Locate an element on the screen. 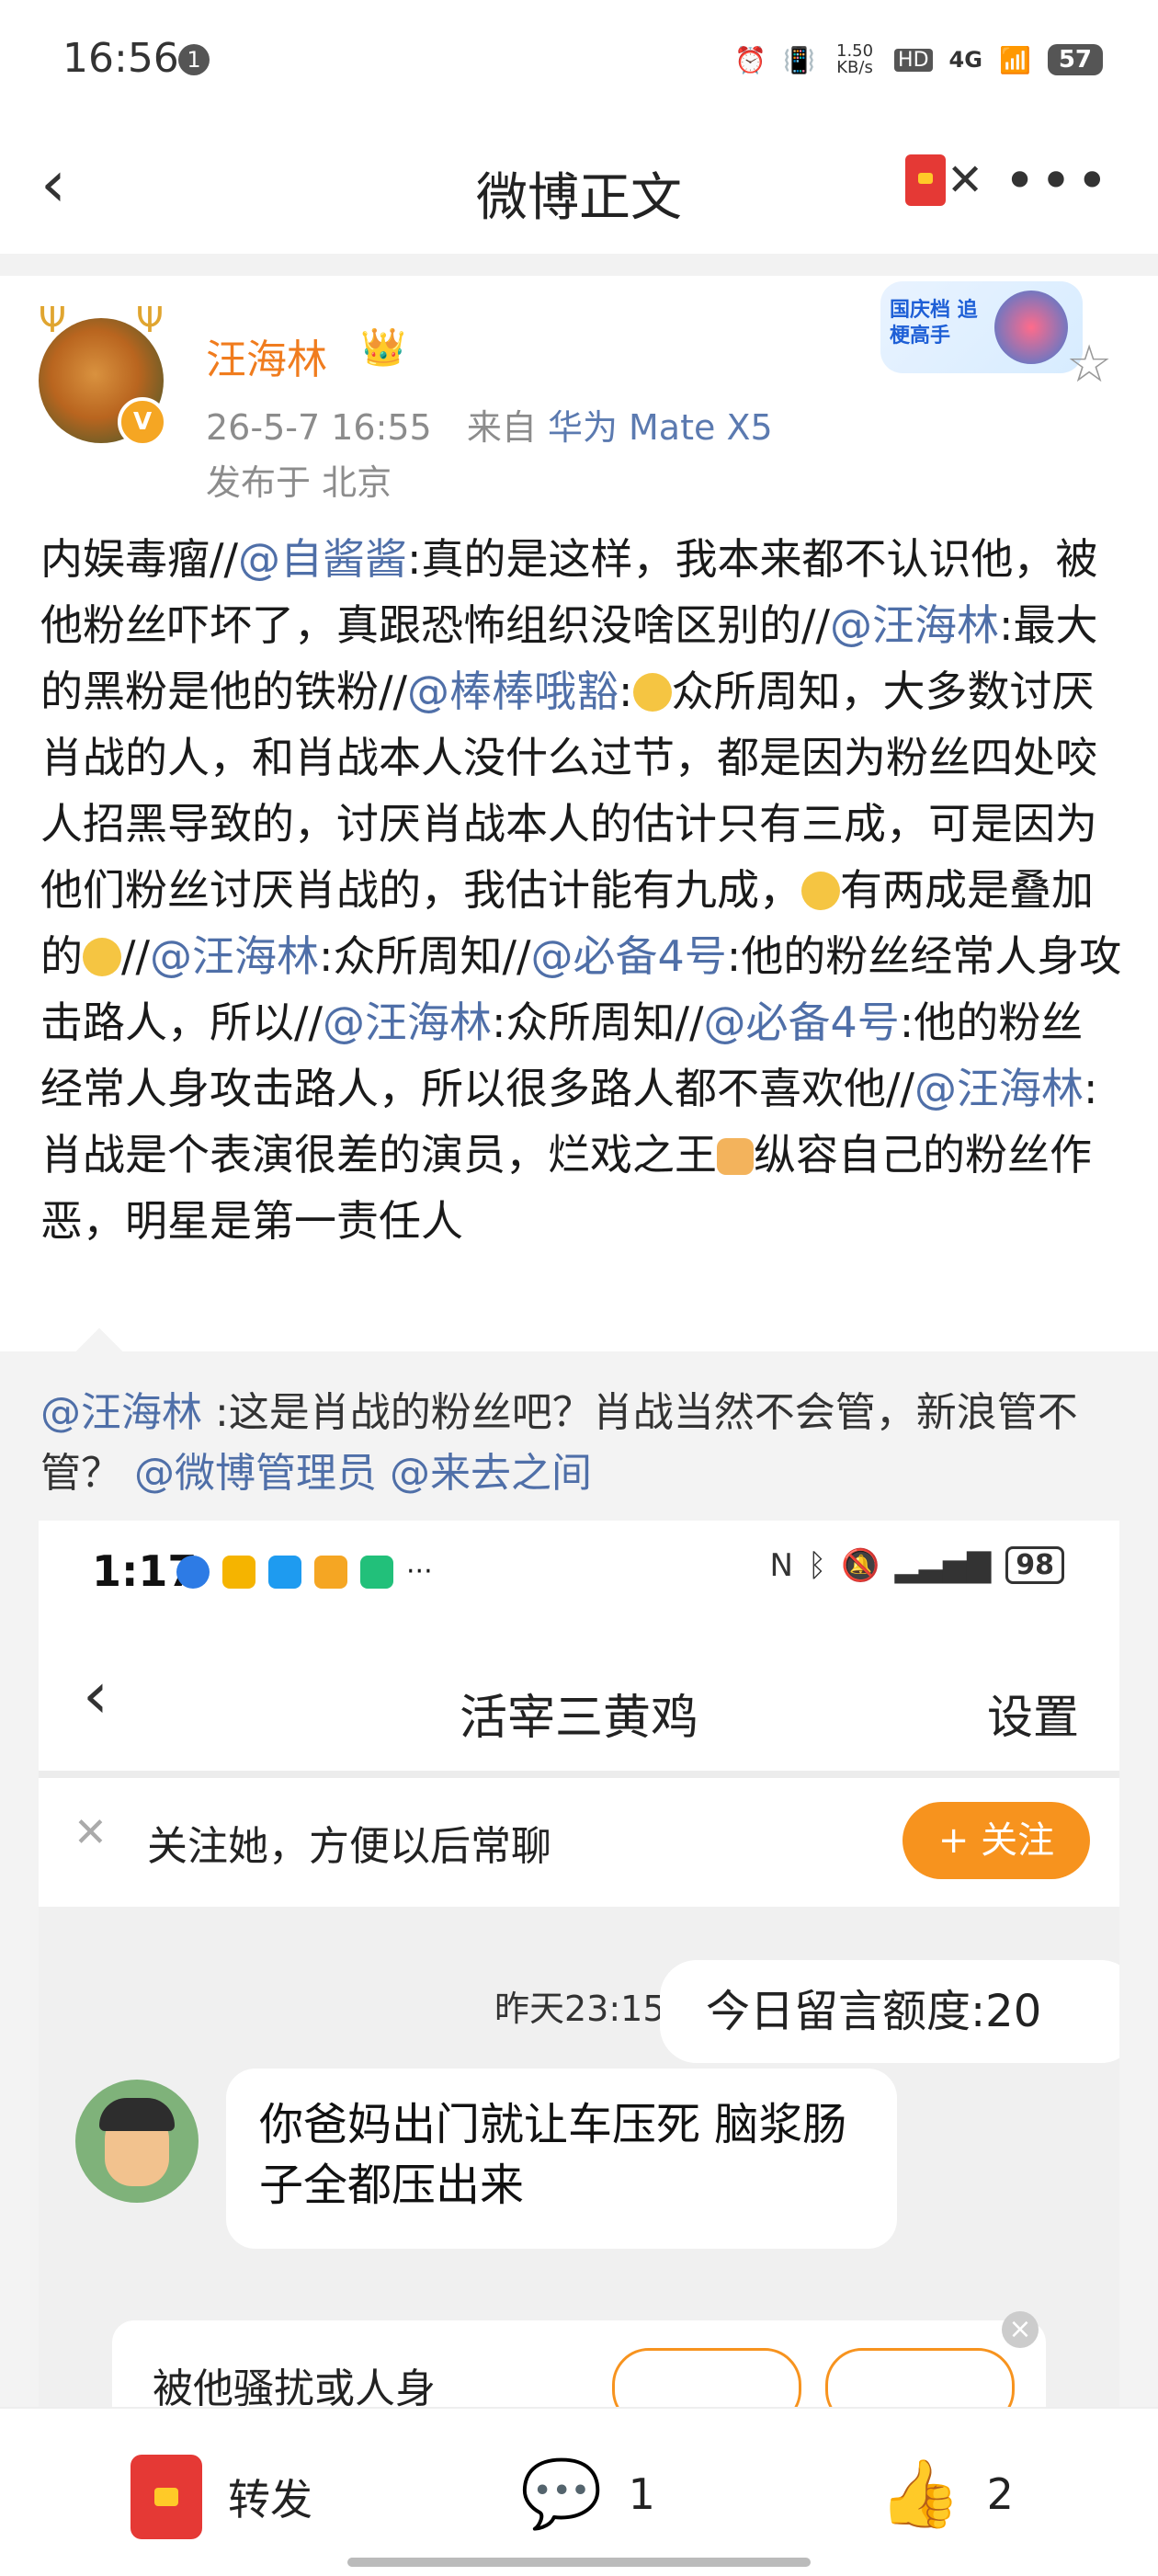  follow-hint: 关注她，方便以后常聊 is located at coordinates (349, 1846).